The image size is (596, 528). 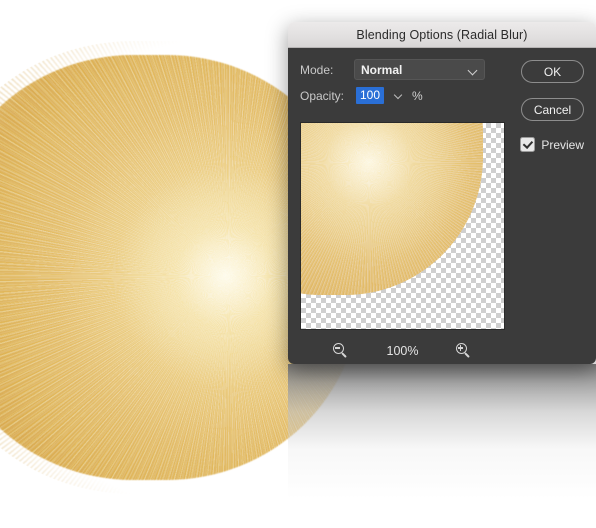 I want to click on opacity-chevron-down-icon, so click(x=400, y=96).